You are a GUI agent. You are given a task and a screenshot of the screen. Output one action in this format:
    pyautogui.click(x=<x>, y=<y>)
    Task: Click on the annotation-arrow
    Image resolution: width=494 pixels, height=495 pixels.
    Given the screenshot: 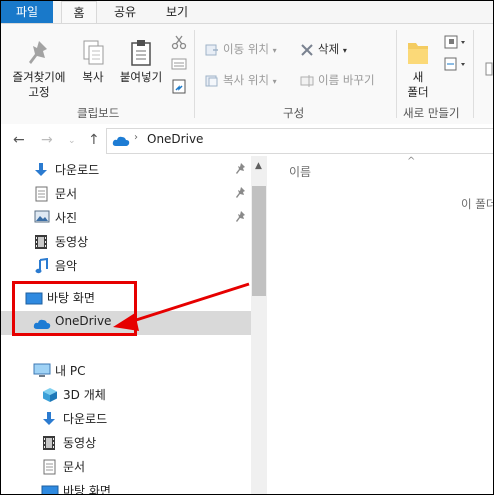 What is the action you would take?
    pyautogui.click(x=181, y=306)
    